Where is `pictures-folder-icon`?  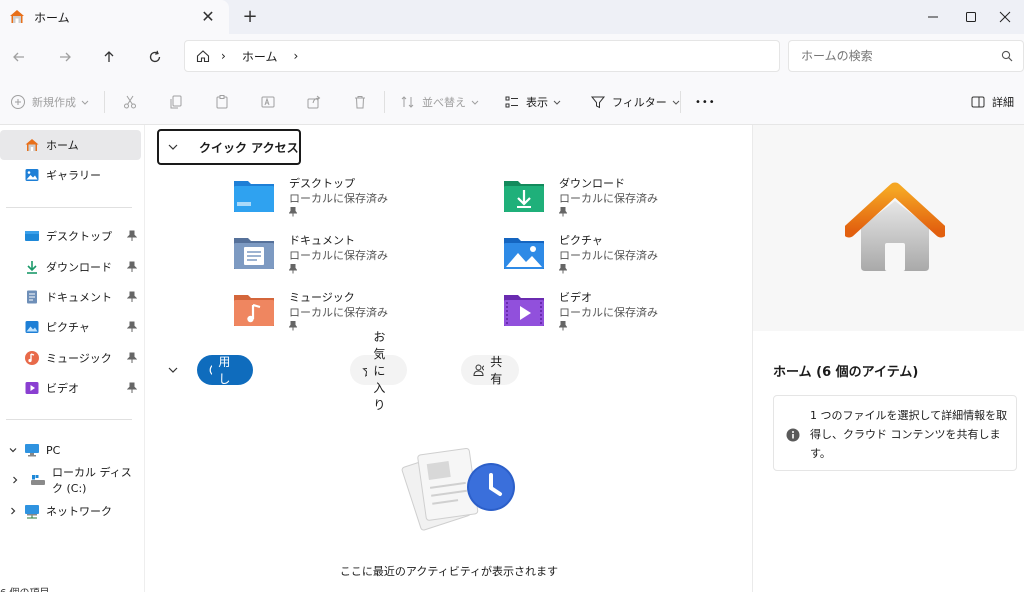
pictures-folder-icon is located at coordinates (524, 253).